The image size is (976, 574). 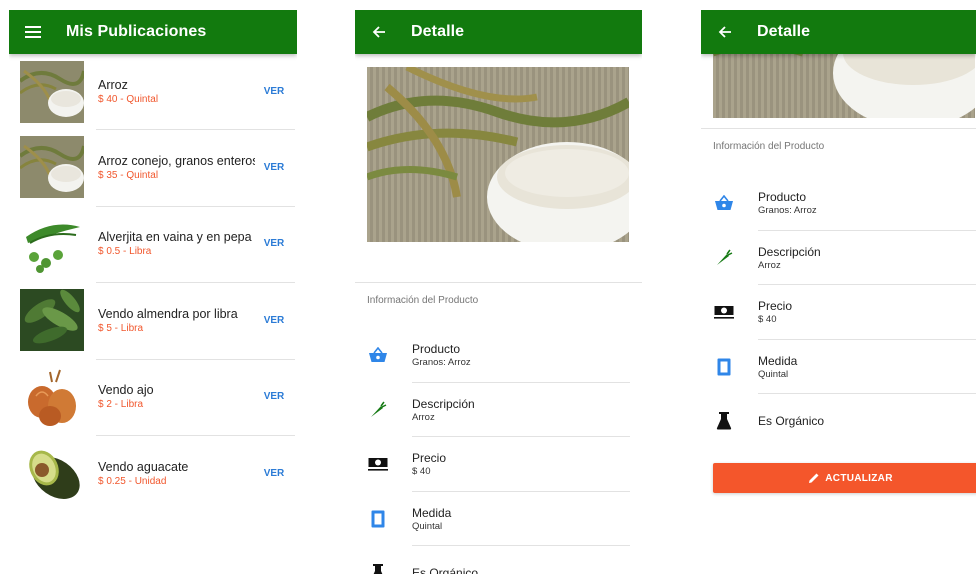 I want to click on item-price: $ 40 - Quintal, so click(x=128, y=99).